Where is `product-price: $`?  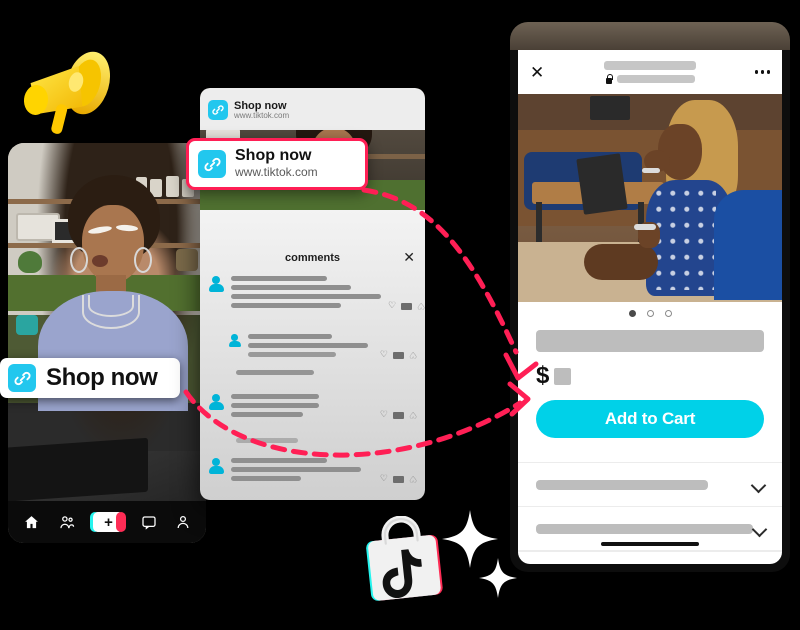 product-price: $ is located at coordinates (554, 375).